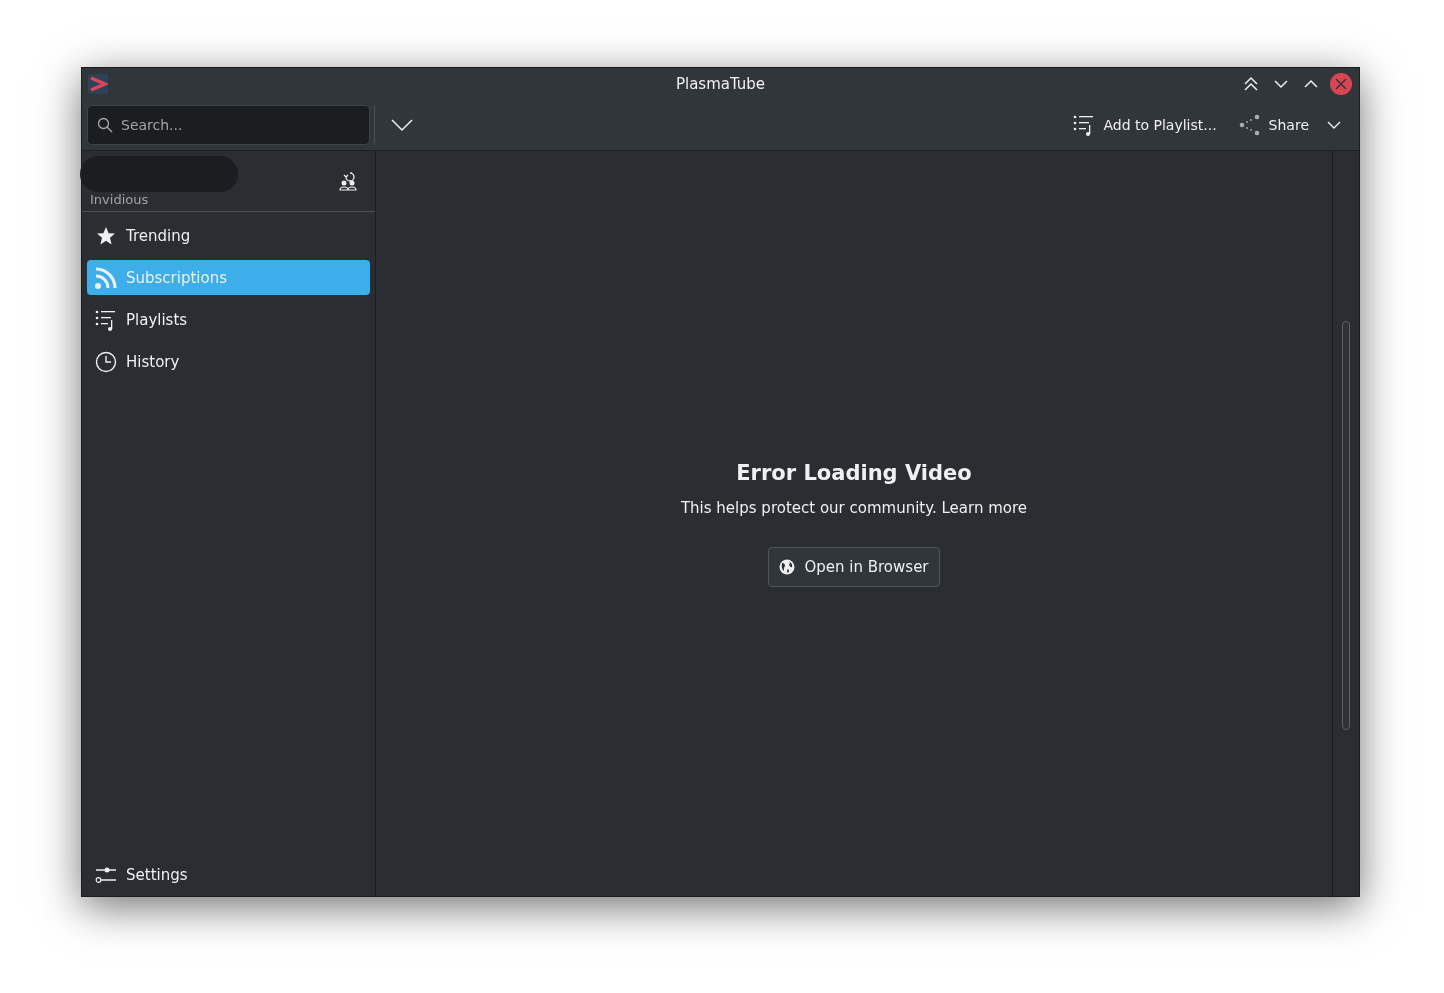  Describe the element at coordinates (228, 361) in the screenshot. I see `sidebar-item: History` at that location.